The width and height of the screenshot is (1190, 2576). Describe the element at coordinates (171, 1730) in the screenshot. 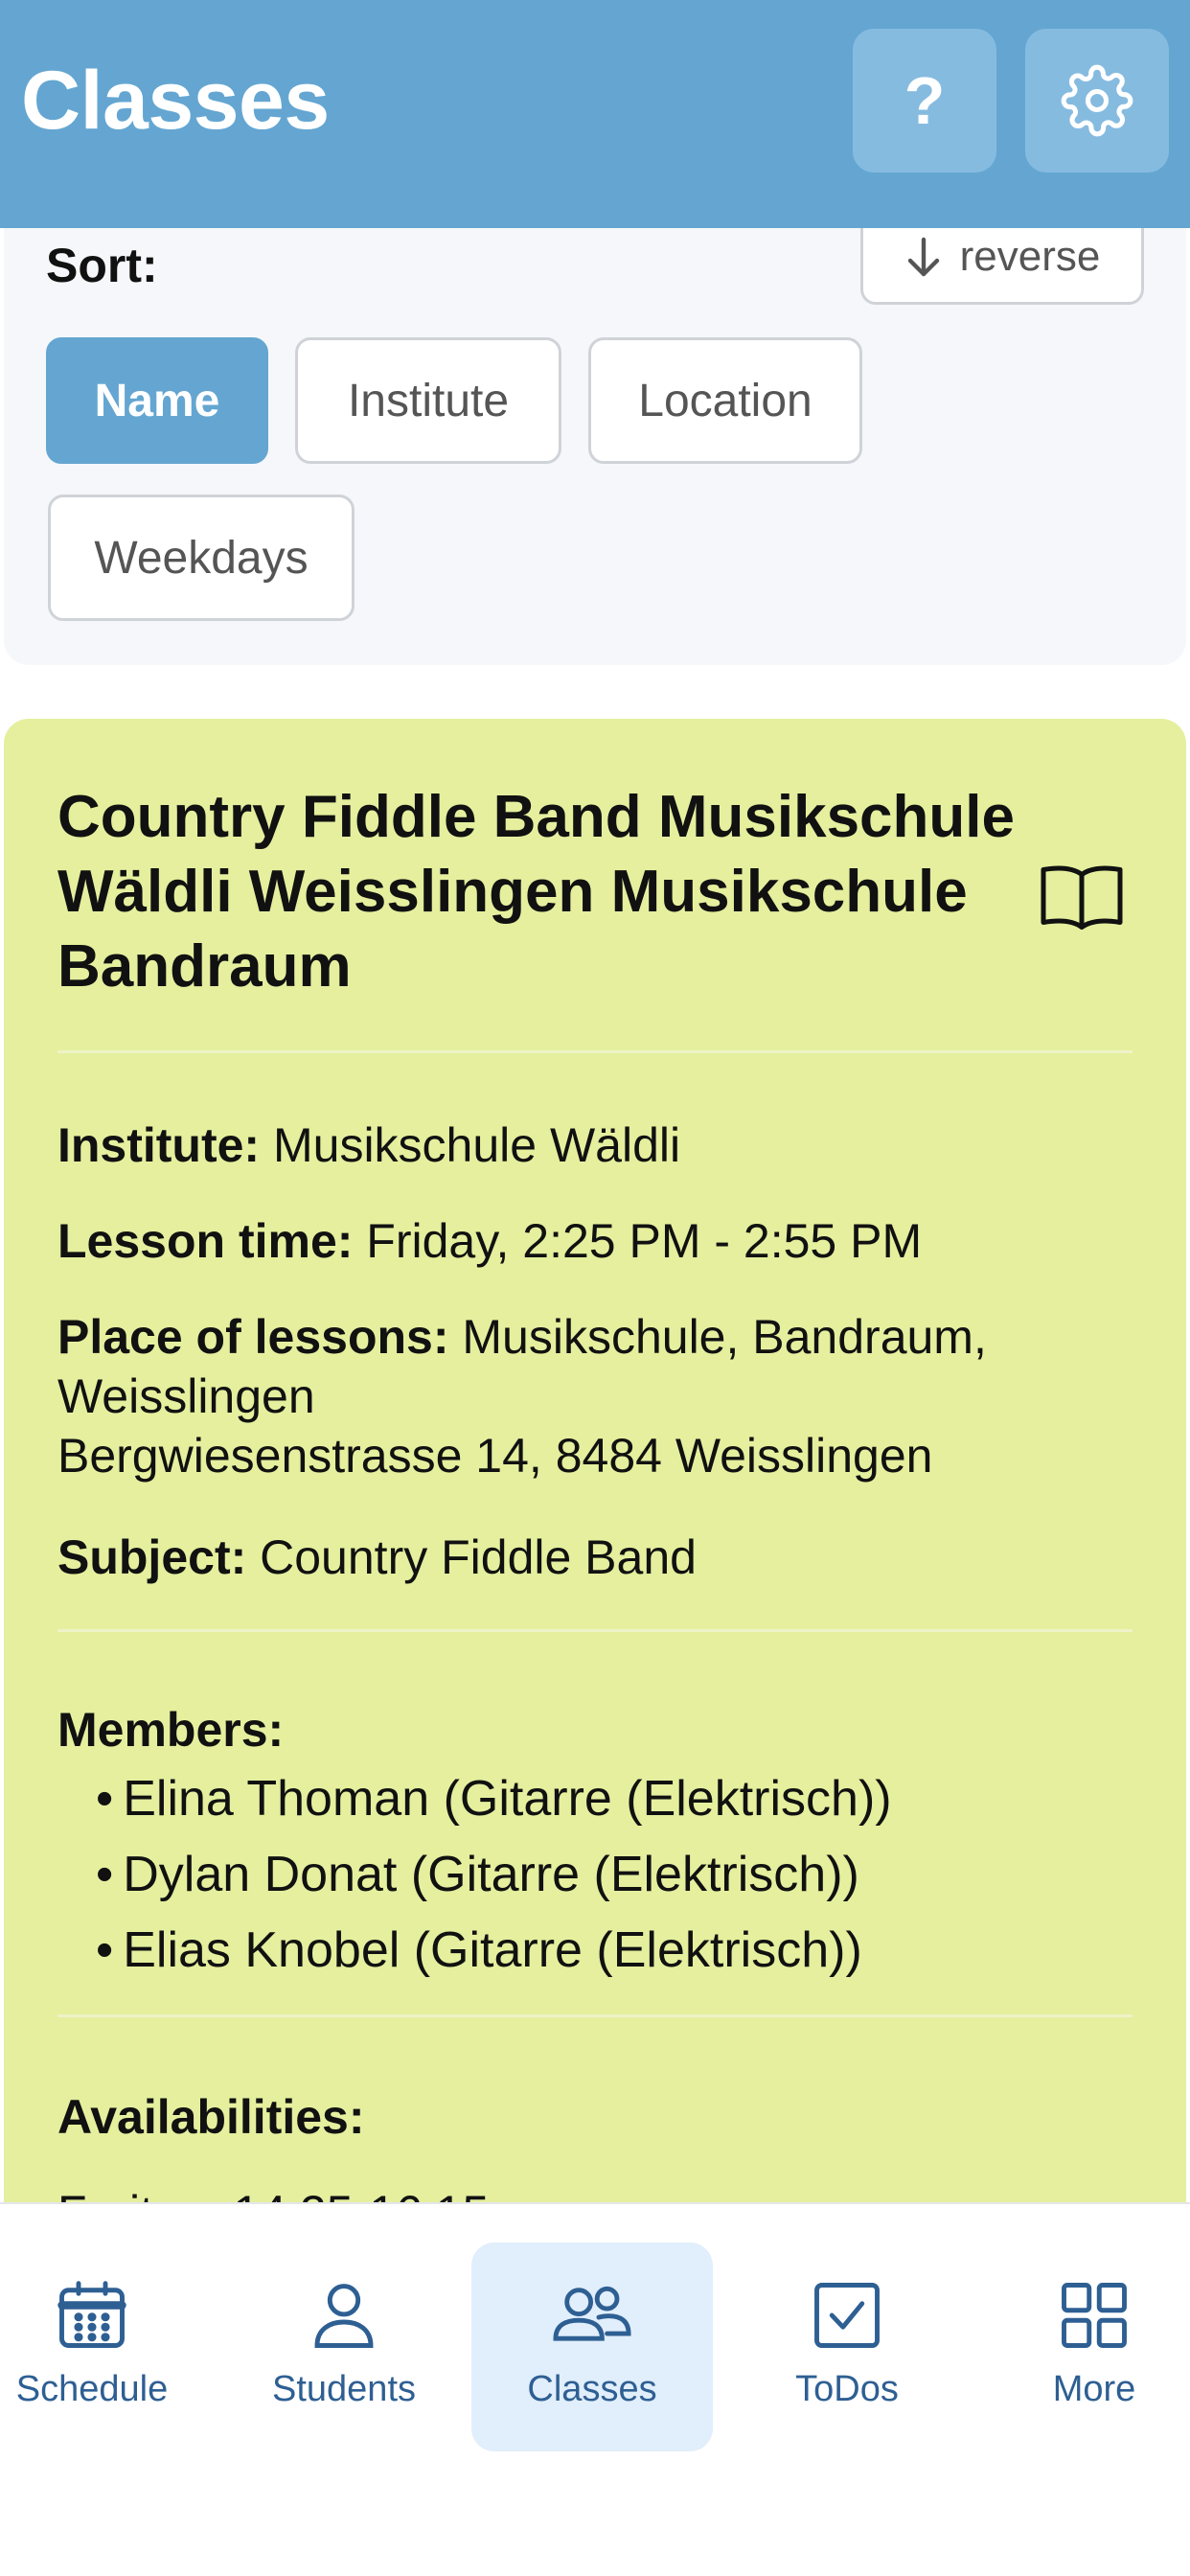

I see `members-label: Members:` at that location.